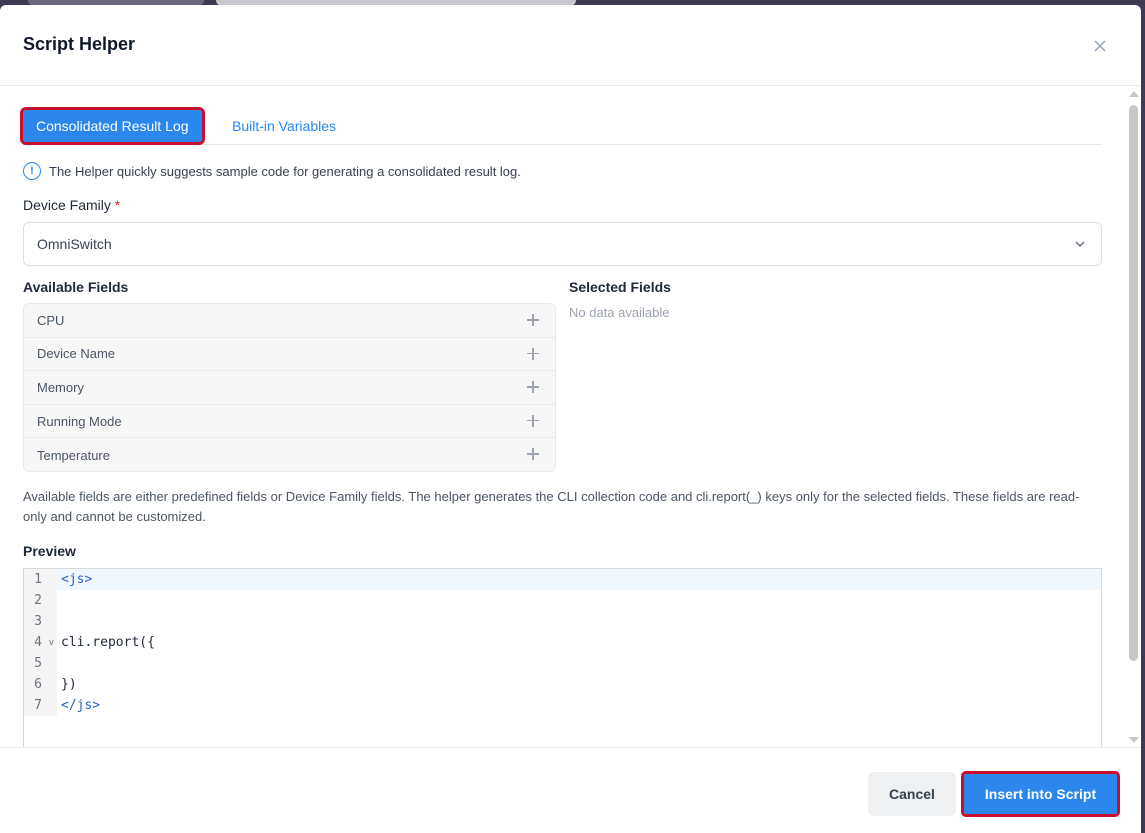 The height and width of the screenshot is (833, 1145). I want to click on line-number: 7, so click(40, 705).